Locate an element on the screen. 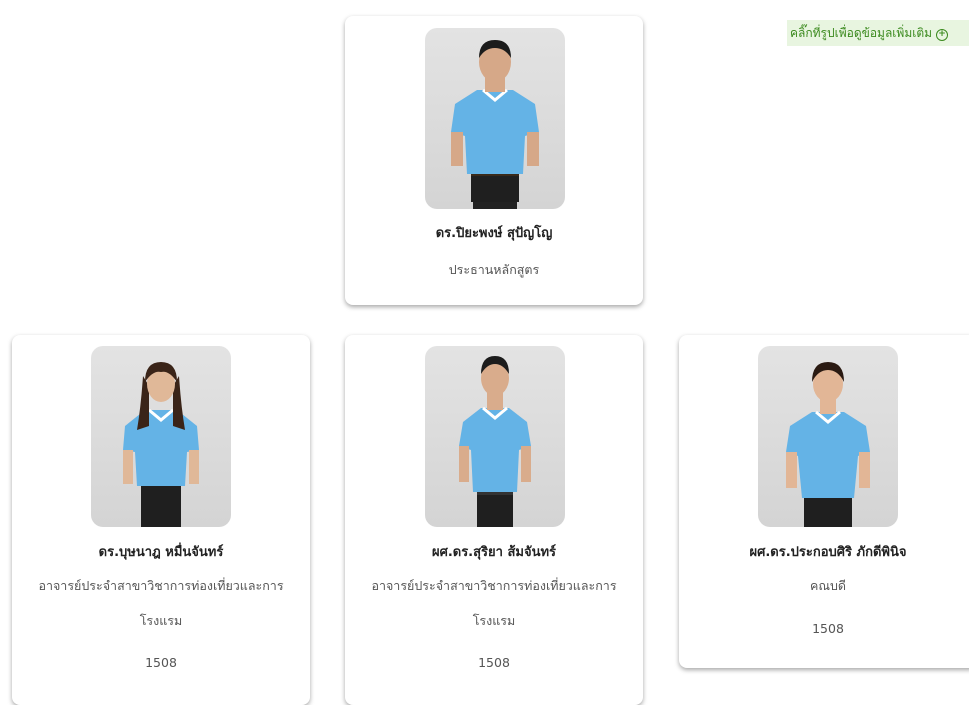 The image size is (969, 705). person-name: ดร.บุษนาฎ หมื่นจันทร์ is located at coordinates (161, 552).